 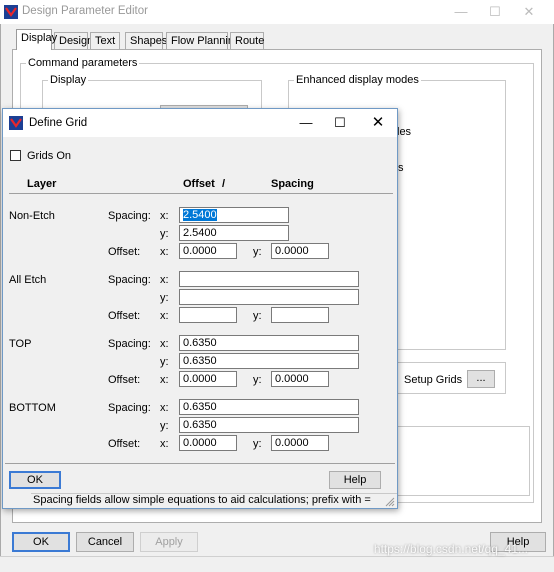 I want to click on layer-name-top: TOP, so click(x=20, y=344).